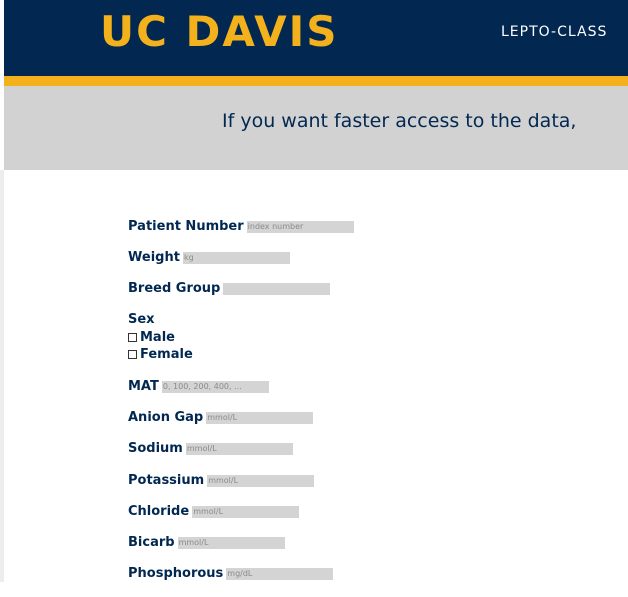 This screenshot has height=597, width=628. I want to click on field-sex: Sex Male Female, so click(160, 337).